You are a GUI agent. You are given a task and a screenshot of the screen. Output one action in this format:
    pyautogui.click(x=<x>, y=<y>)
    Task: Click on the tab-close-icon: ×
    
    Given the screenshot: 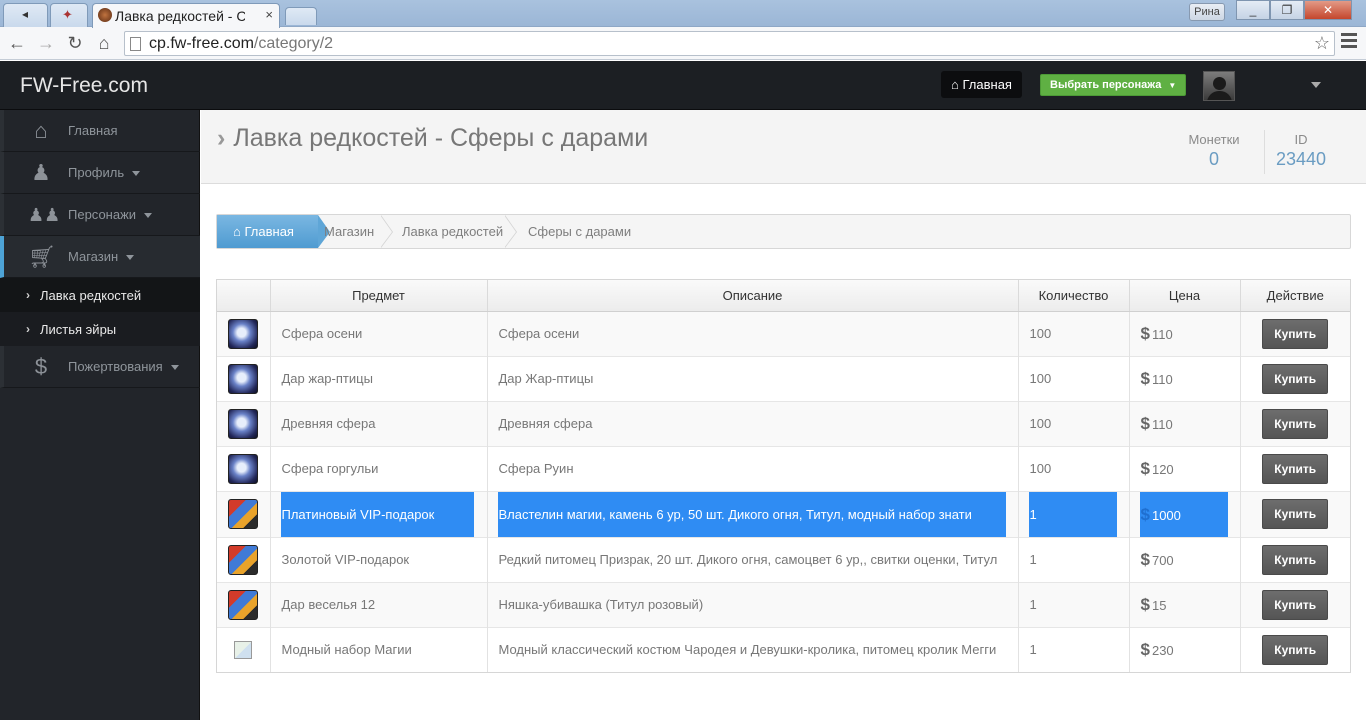 What is the action you would take?
    pyautogui.click(x=269, y=14)
    